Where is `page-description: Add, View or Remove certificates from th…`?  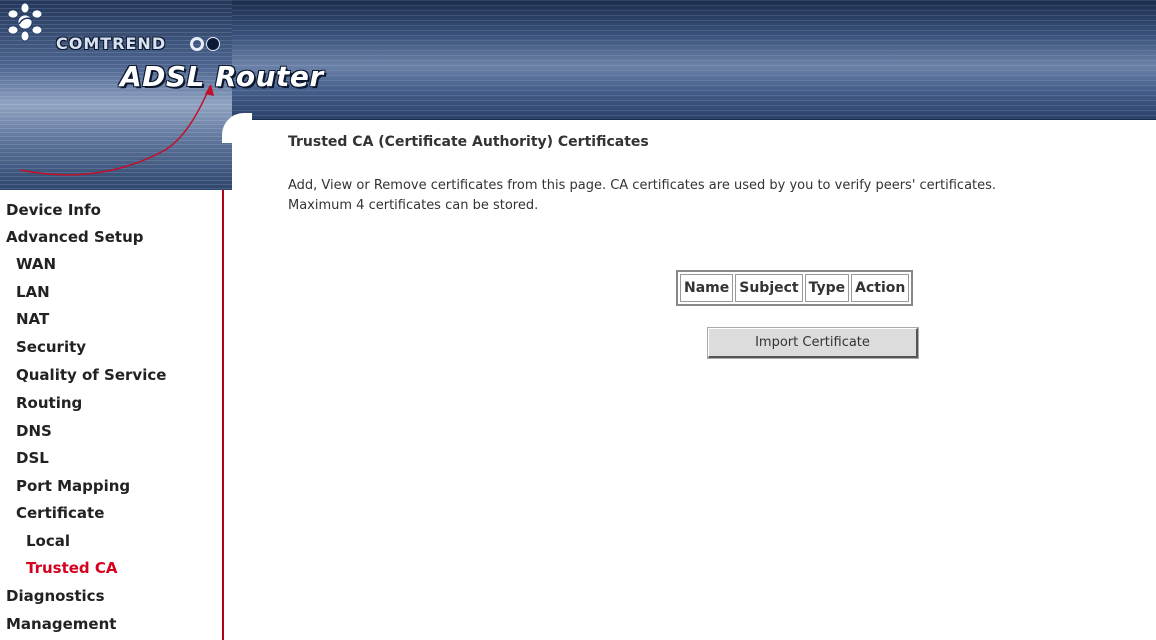
page-description: Add, View or Remove certificates from th… is located at coordinates (722, 196).